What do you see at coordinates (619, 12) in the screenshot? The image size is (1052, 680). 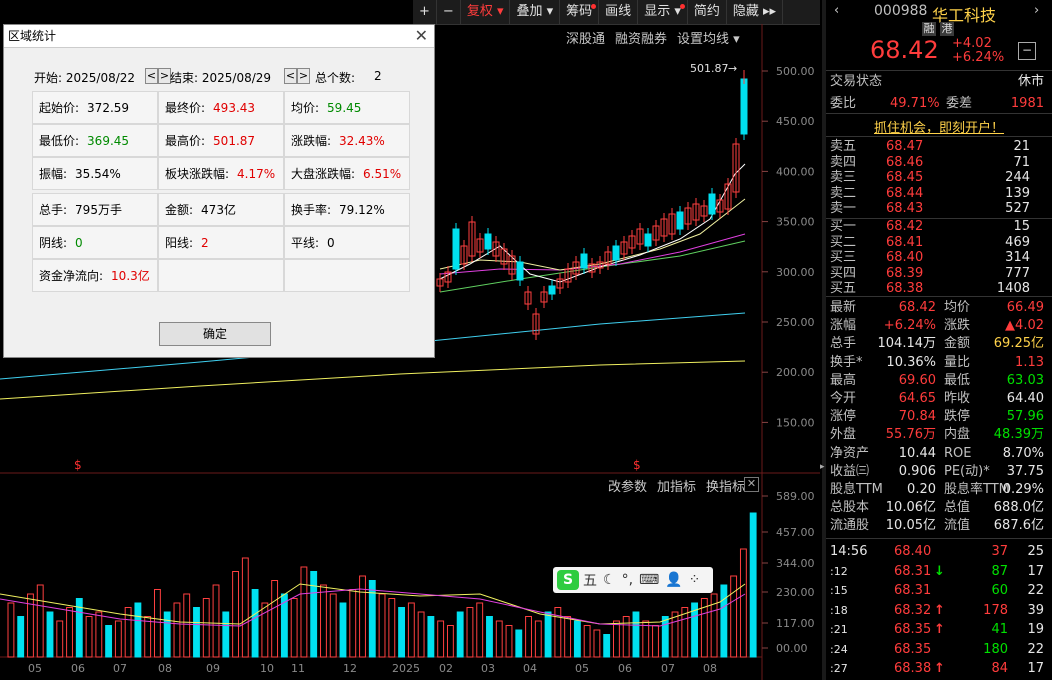 I see `toolbar-item-5: 画线` at bounding box center [619, 12].